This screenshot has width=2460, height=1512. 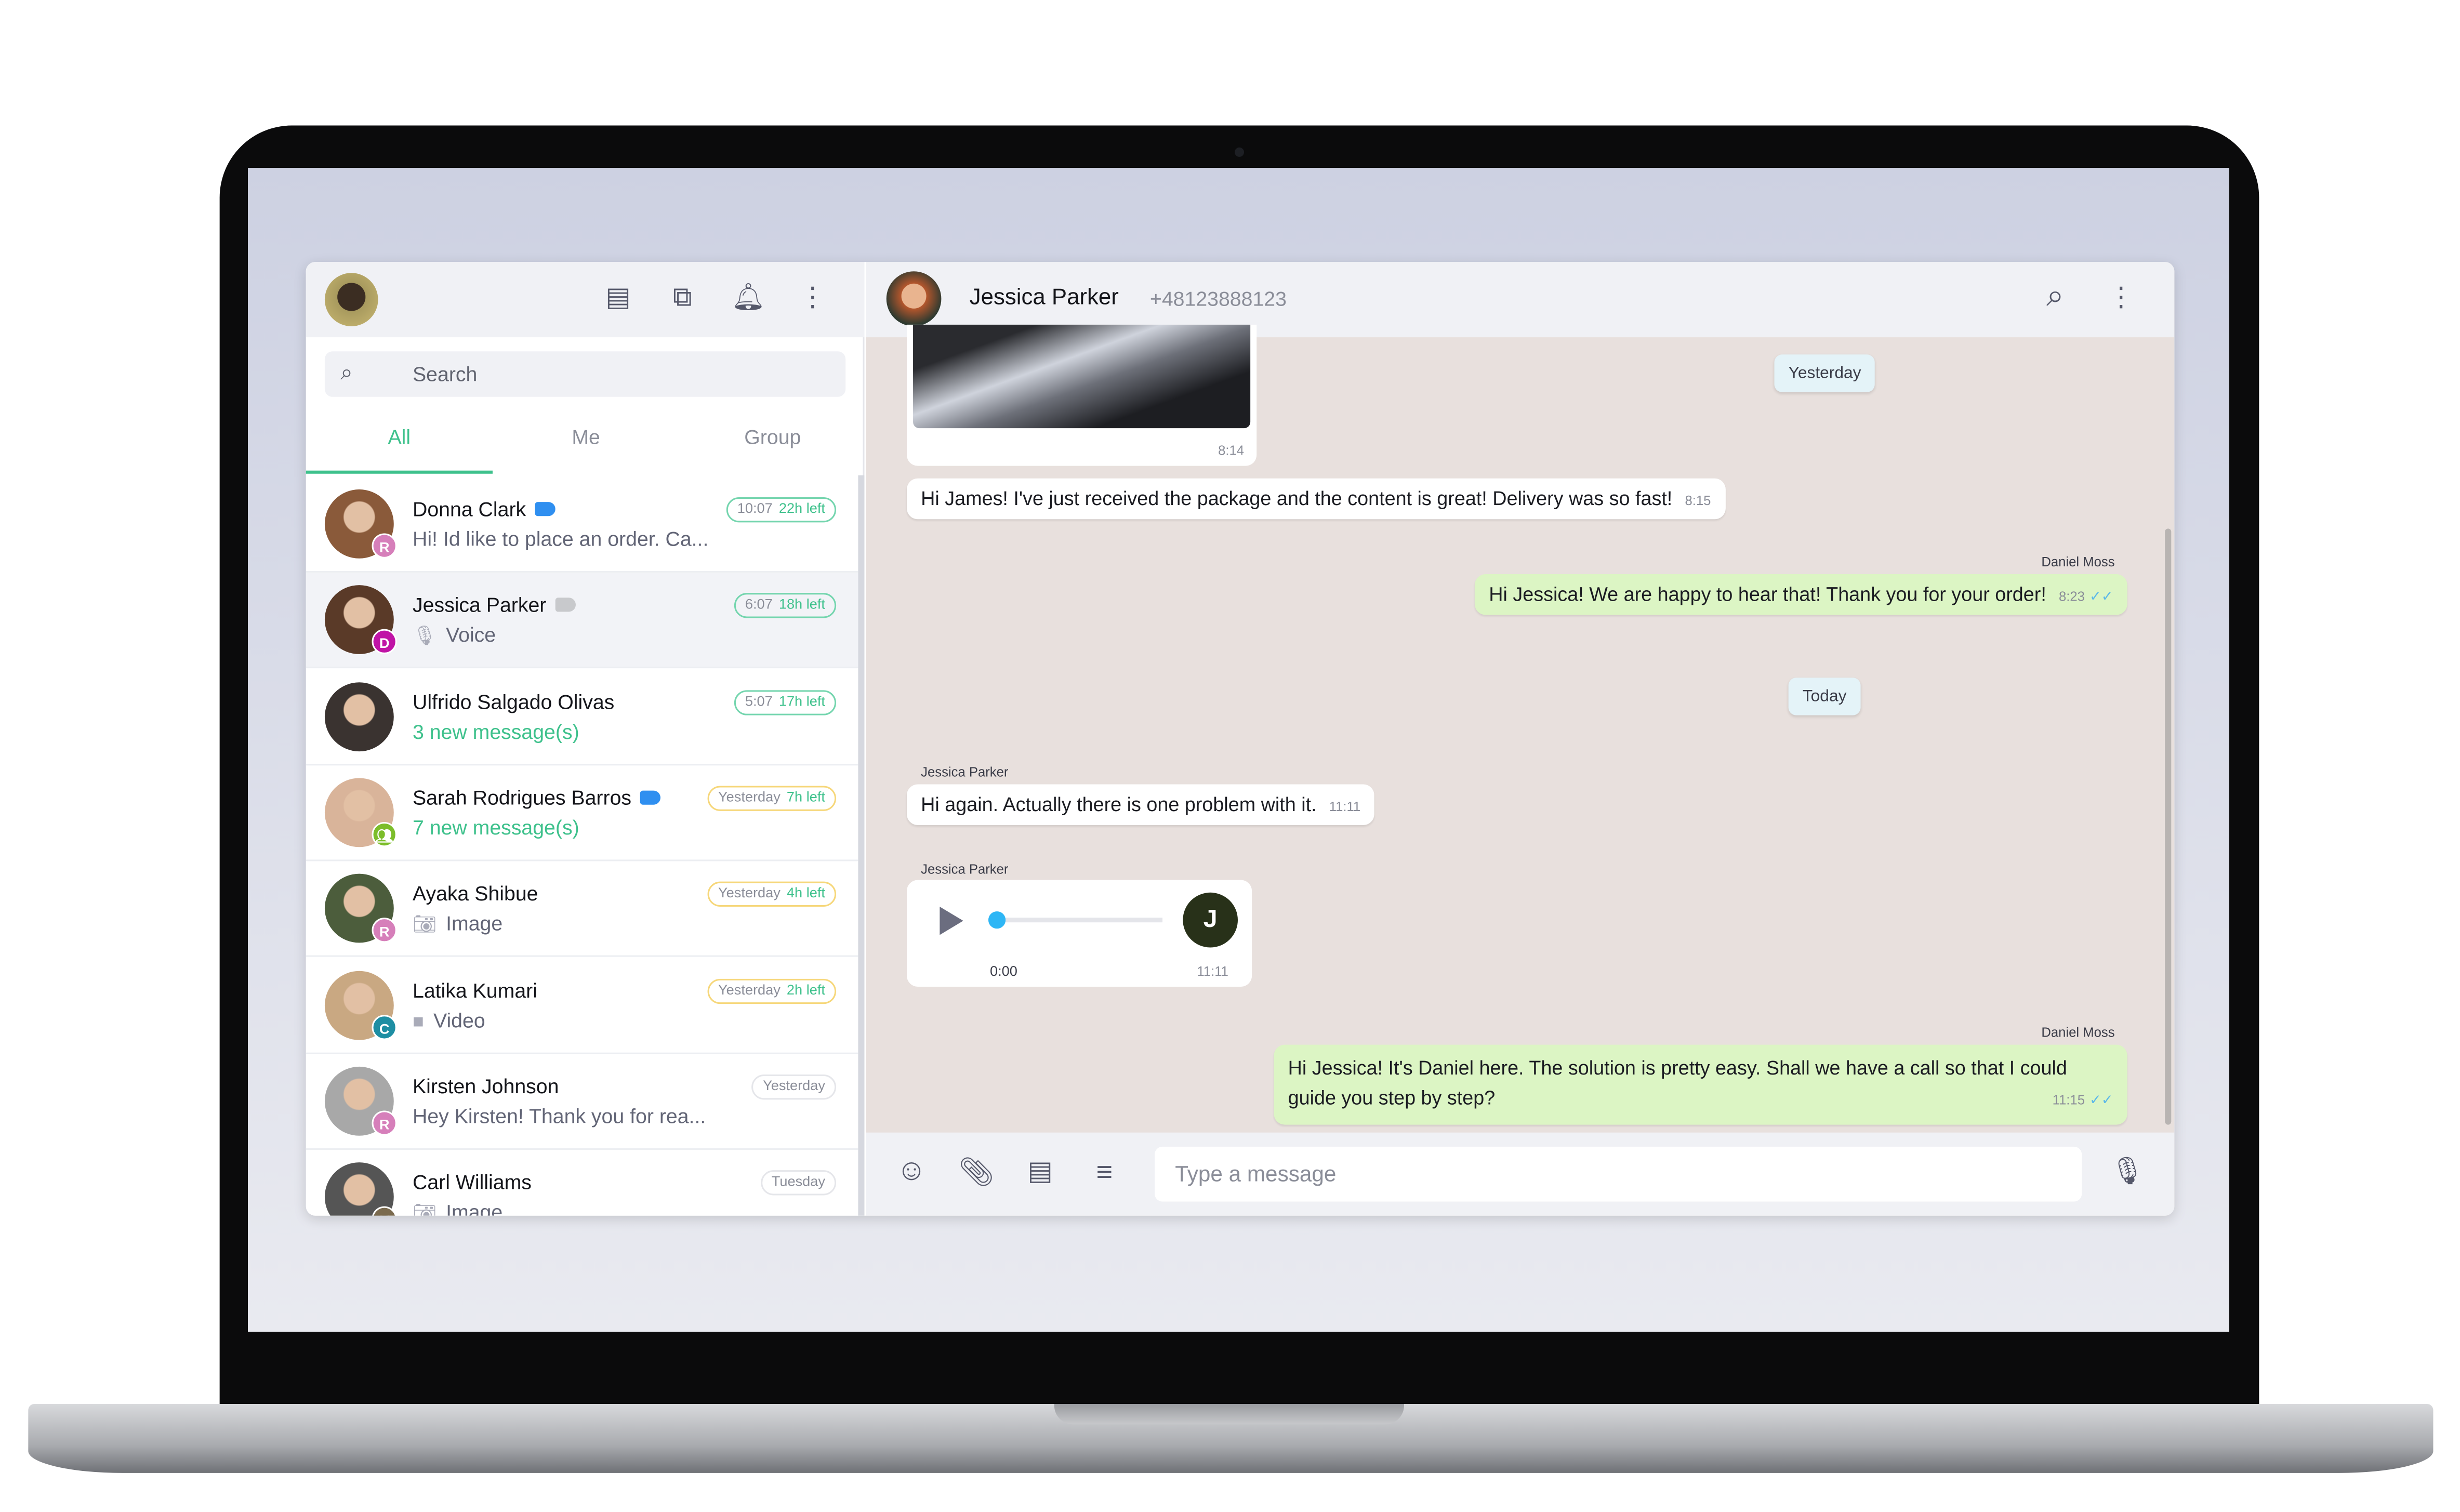 I want to click on date-chip: Today, so click(x=1824, y=696).